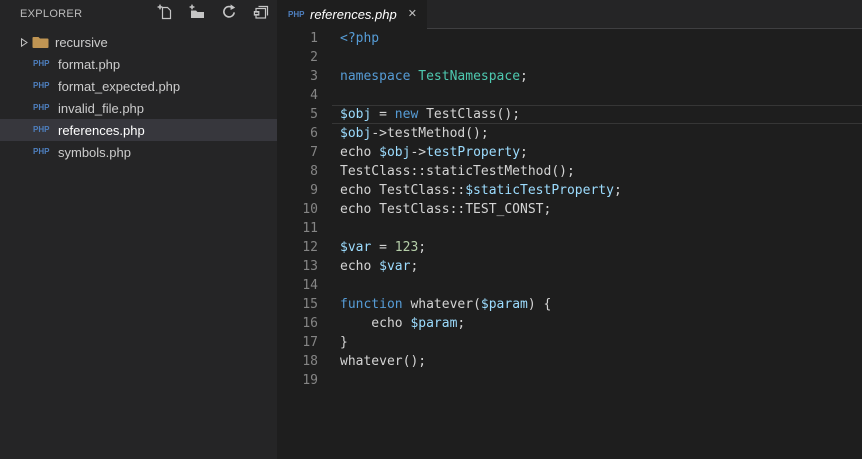 The height and width of the screenshot is (459, 862). I want to click on line-number: 18, so click(297, 361).